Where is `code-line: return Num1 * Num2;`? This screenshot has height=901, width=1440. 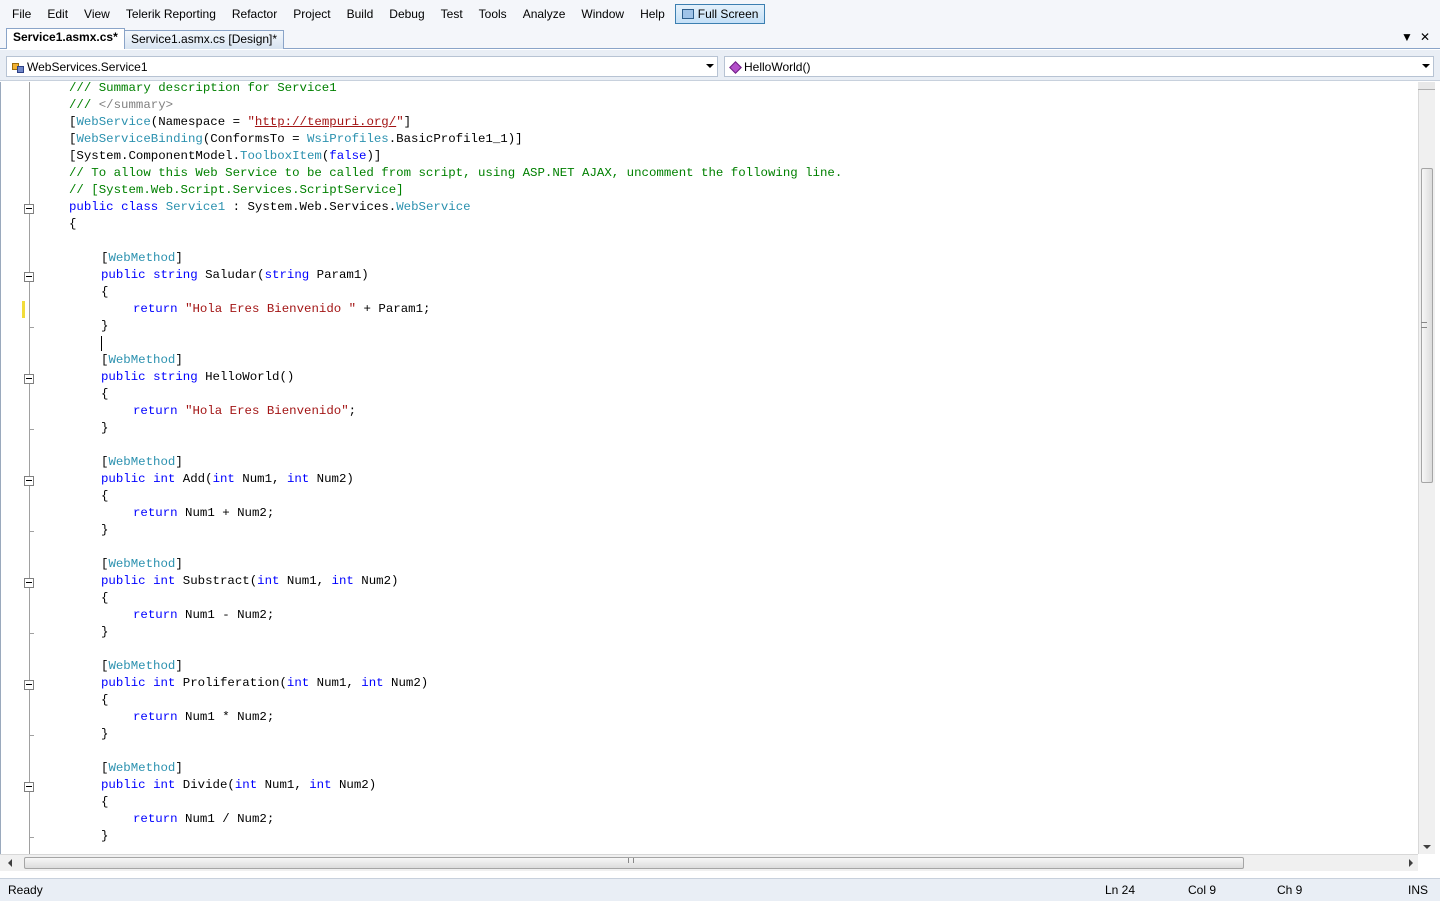 code-line: return Num1 * Num2; is located at coordinates (204, 717).